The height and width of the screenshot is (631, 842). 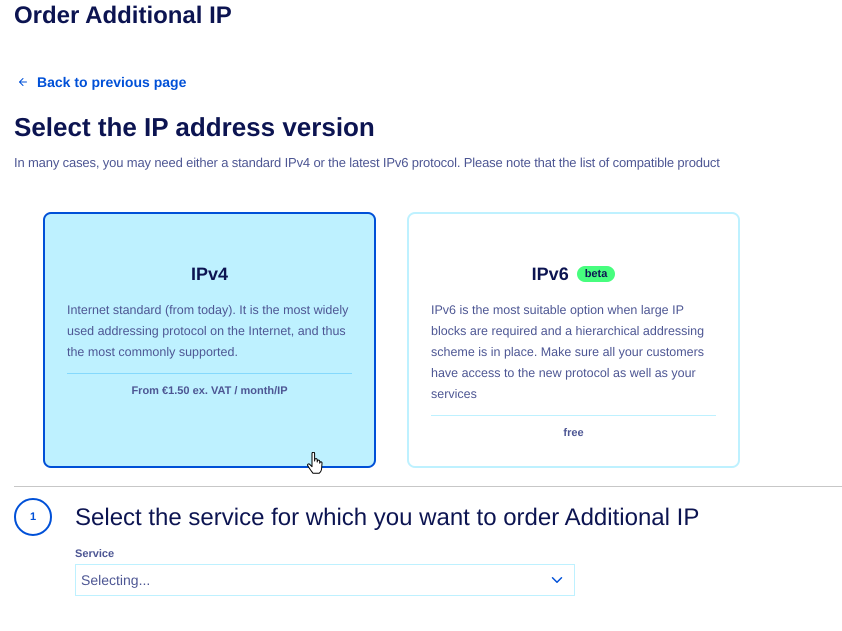 What do you see at coordinates (94, 554) in the screenshot?
I see `field-label: Service` at bounding box center [94, 554].